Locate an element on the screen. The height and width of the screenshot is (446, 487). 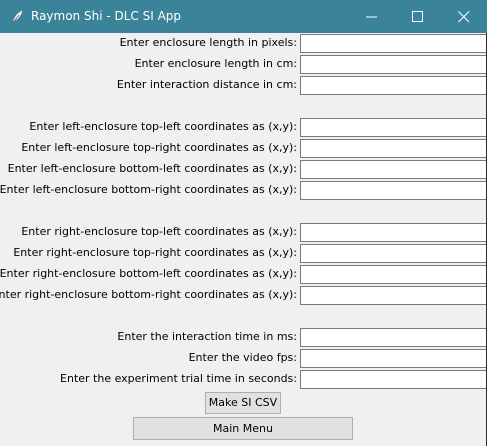
enclosure-length-pixels-input is located at coordinates (393, 43).